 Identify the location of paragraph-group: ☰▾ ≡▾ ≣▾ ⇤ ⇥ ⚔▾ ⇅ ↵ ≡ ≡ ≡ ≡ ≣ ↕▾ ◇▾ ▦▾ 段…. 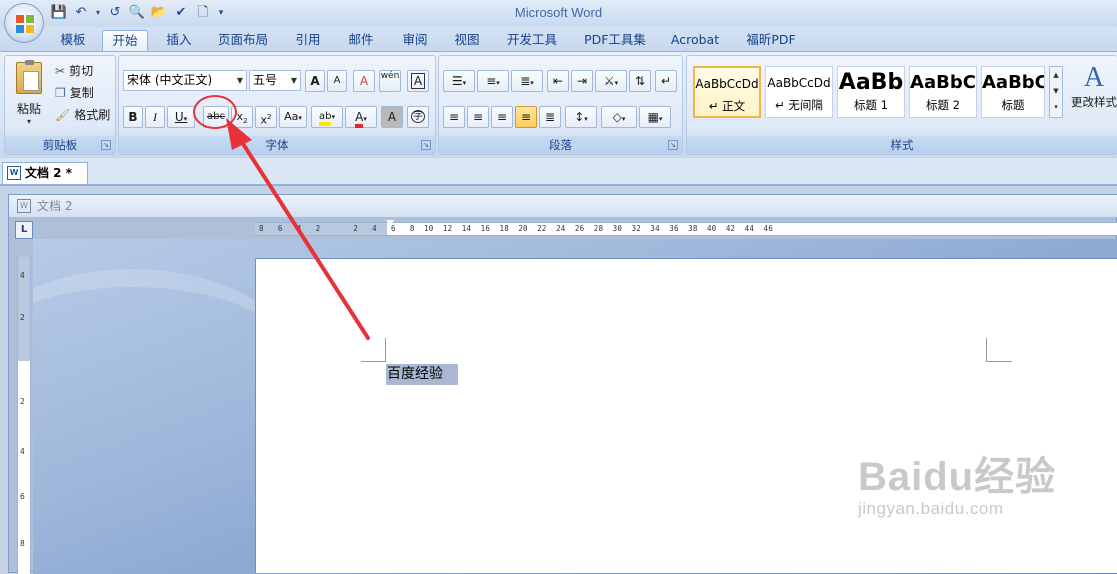
(560, 105).